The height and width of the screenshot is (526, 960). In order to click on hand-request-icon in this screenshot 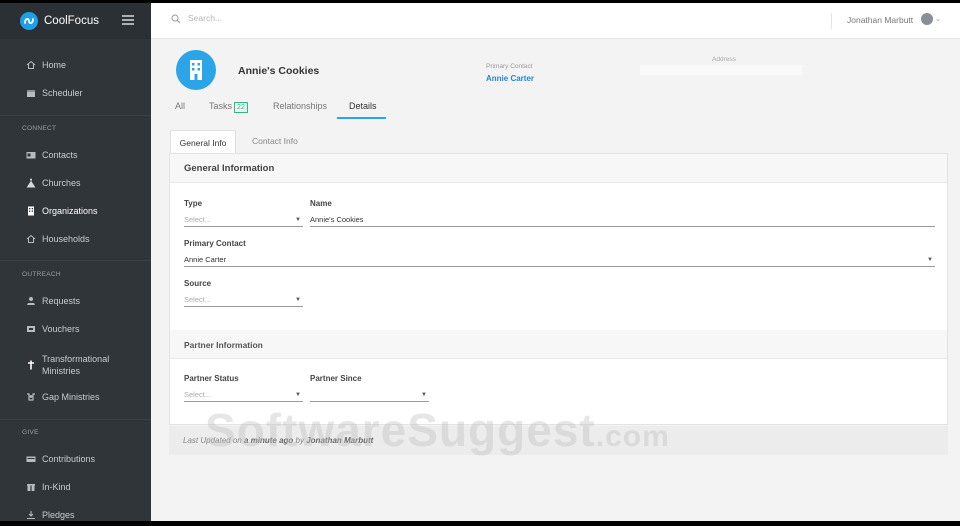, I will do `click(31, 301)`.